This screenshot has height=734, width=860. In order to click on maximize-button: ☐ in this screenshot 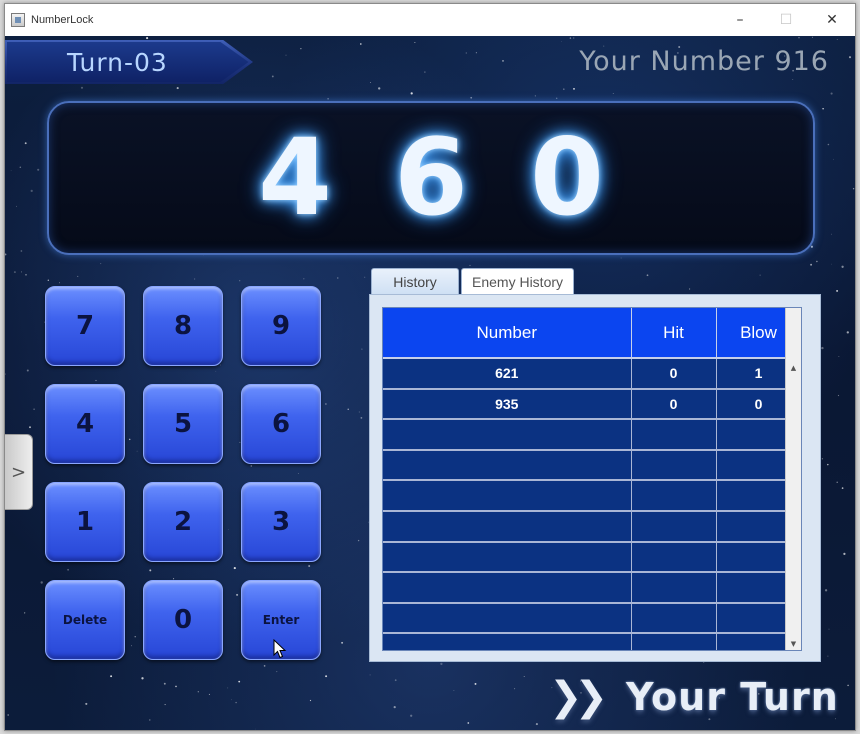, I will do `click(786, 20)`.